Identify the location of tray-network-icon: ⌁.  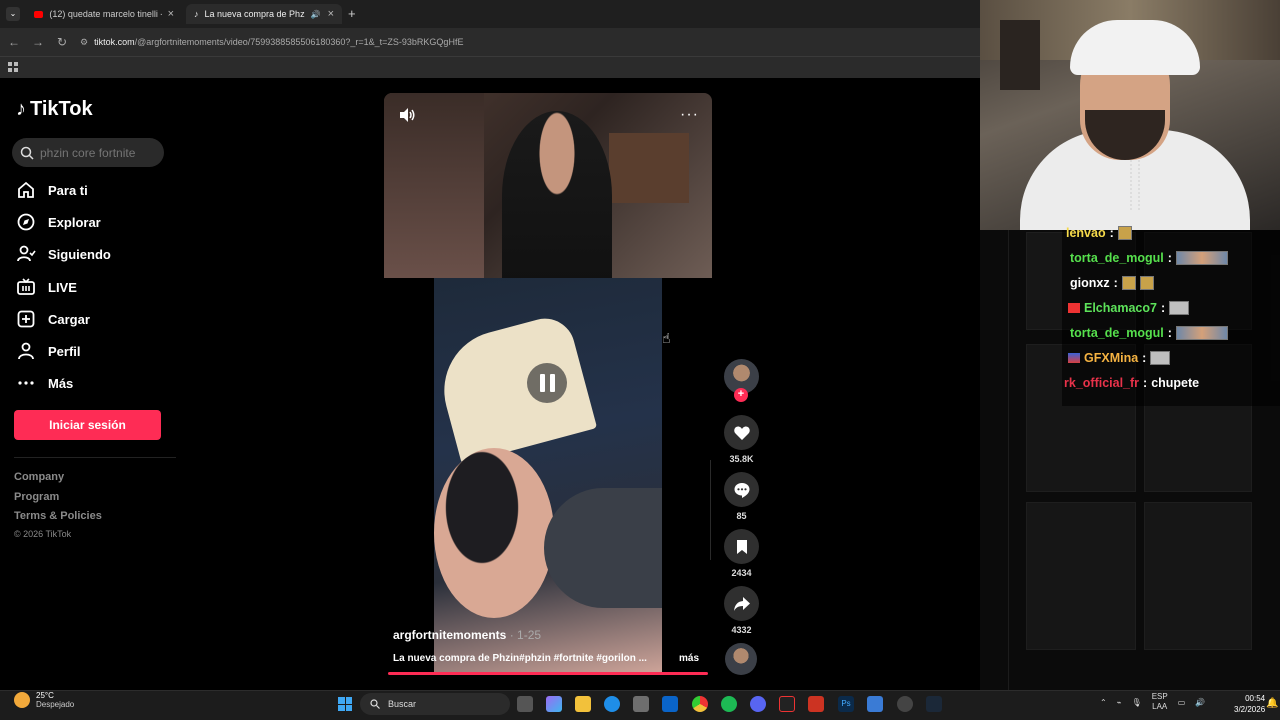
(1119, 702).